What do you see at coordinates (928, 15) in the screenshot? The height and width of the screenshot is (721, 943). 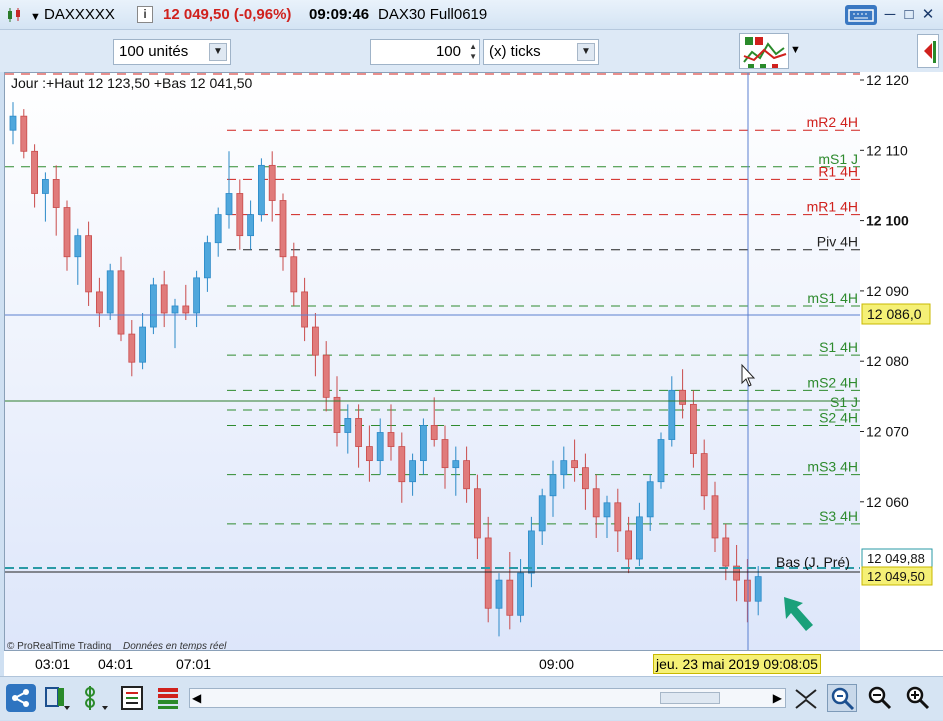 I see `close-icon: ✕` at bounding box center [928, 15].